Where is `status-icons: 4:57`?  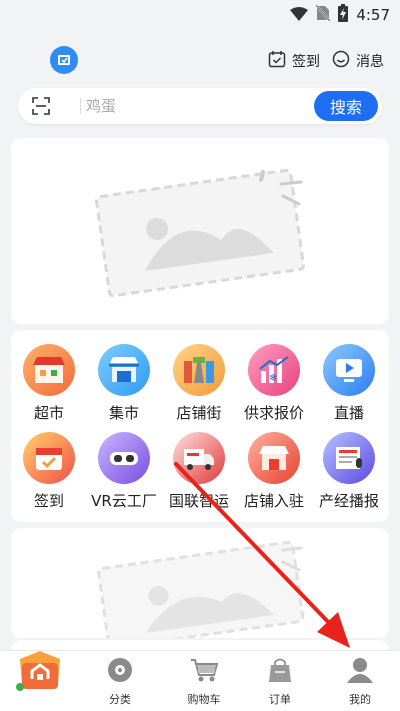
status-icons: 4:57 is located at coordinates (340, 15).